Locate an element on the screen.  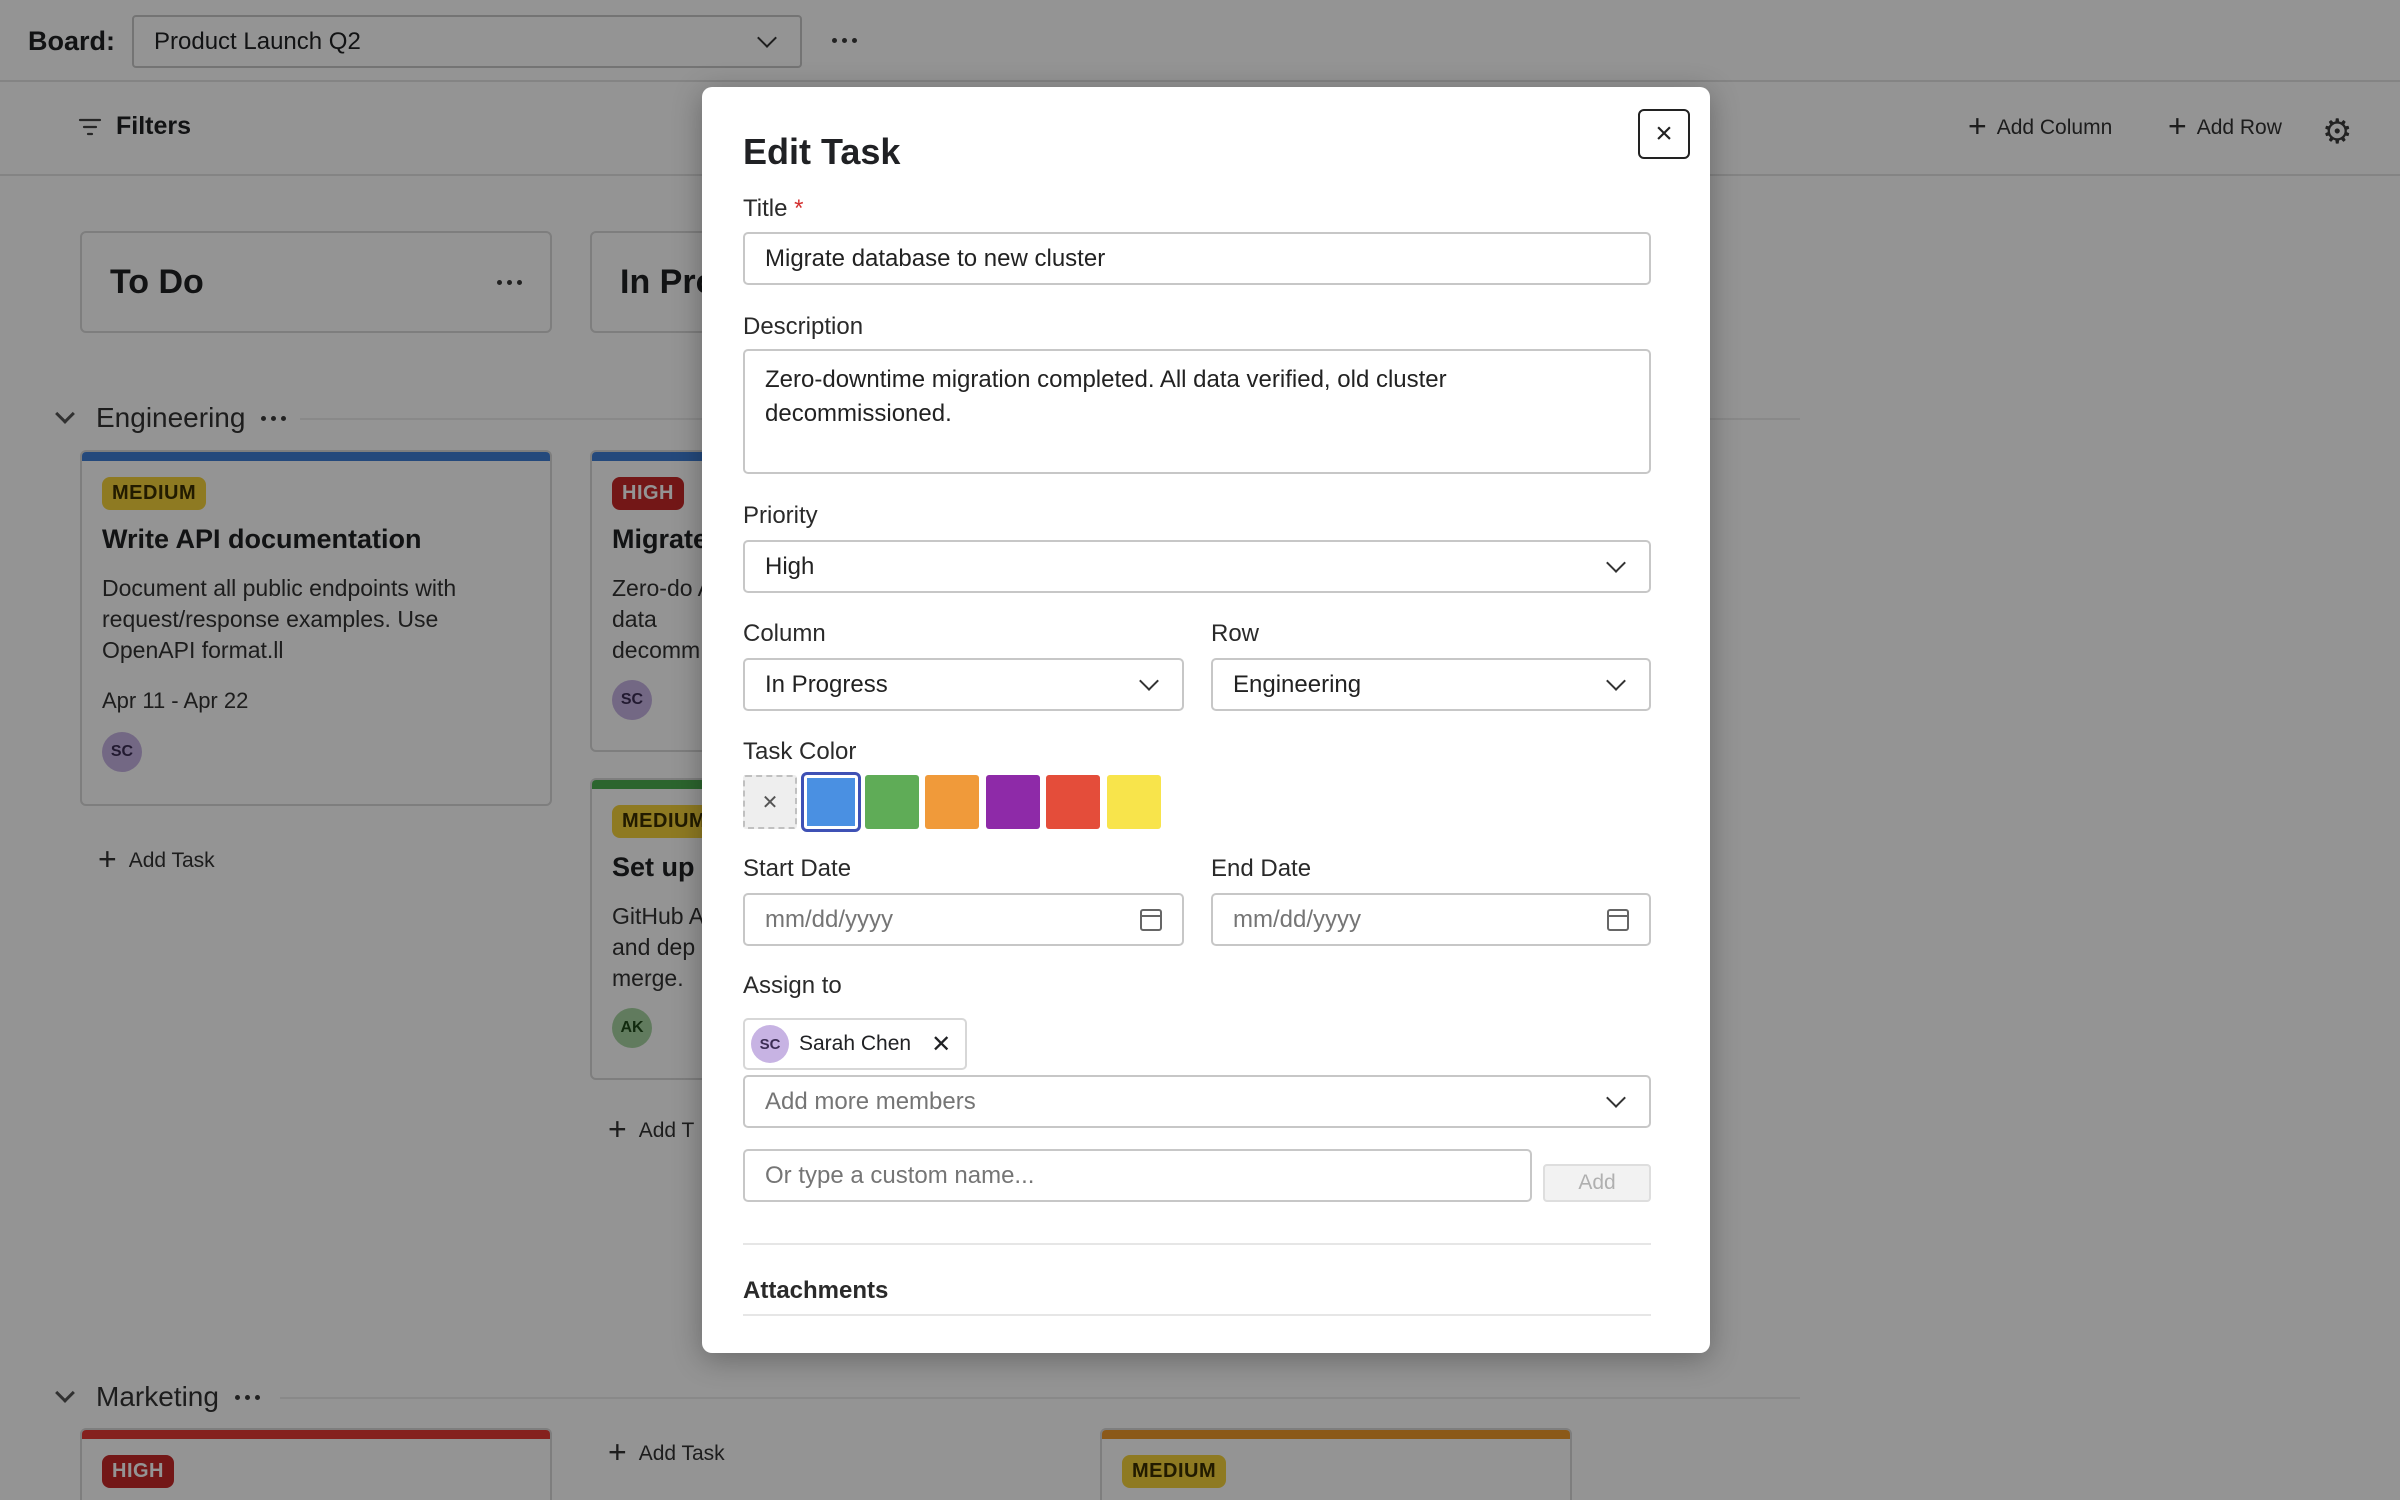
row-select-value: Engineering is located at coordinates (1297, 684).